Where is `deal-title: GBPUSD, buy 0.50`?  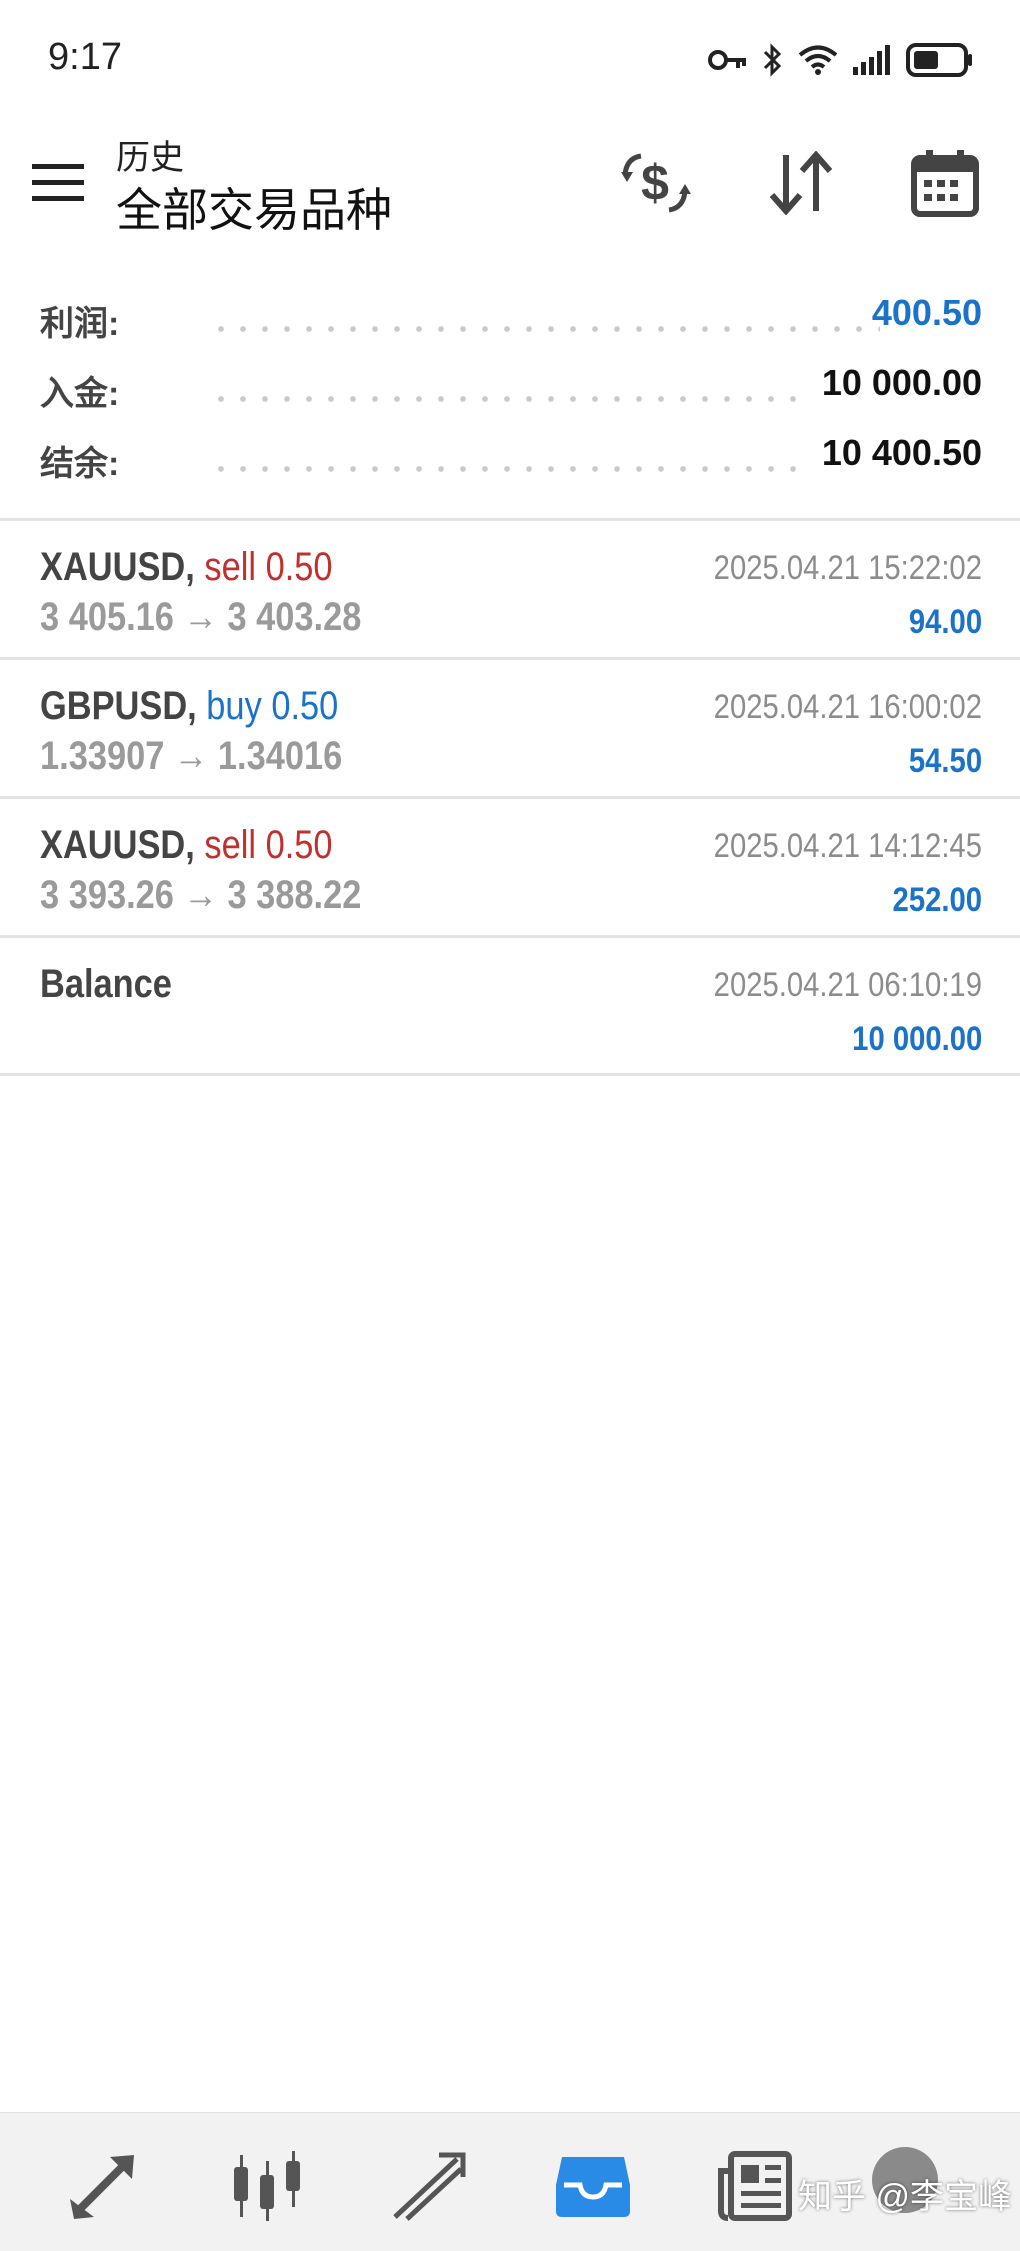 deal-title: GBPUSD, buy 0.50 is located at coordinates (189, 706).